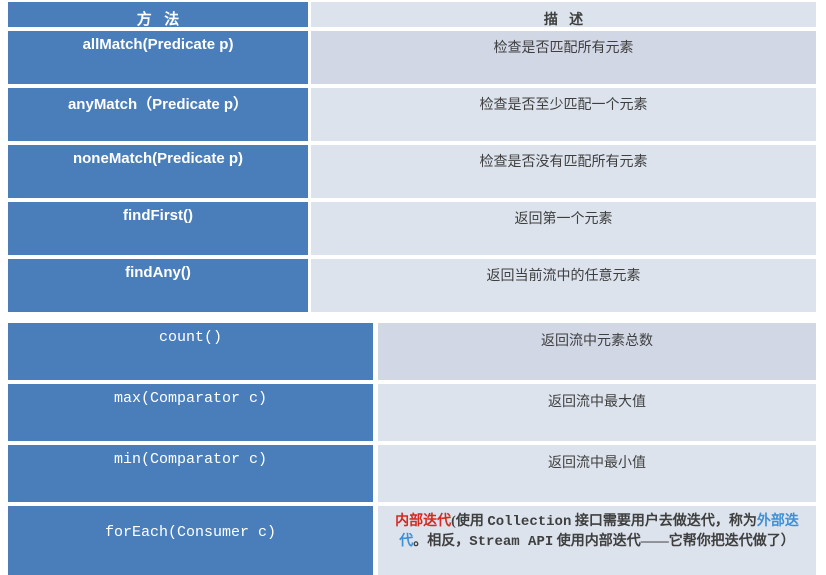 The width and height of the screenshot is (826, 575). Describe the element at coordinates (597, 351) in the screenshot. I see `description-cell: 返回流中元素总数` at that location.